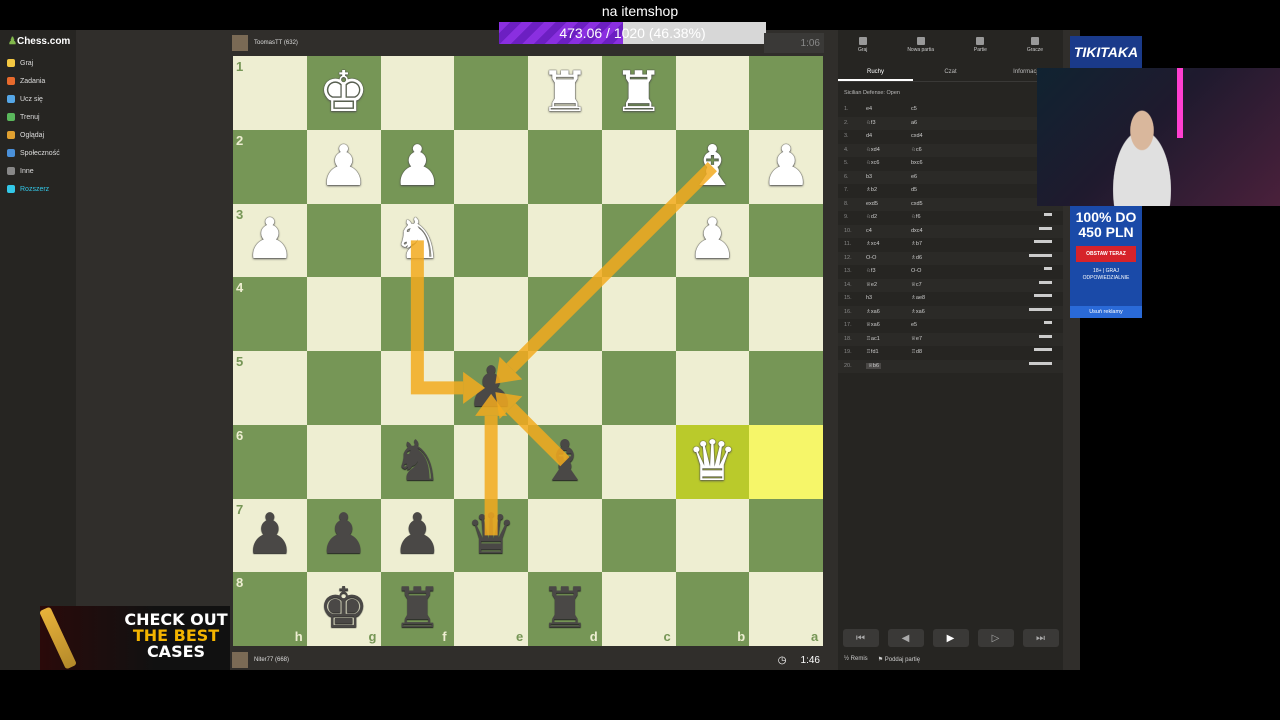 Image resolution: width=1280 pixels, height=720 pixels. I want to click on square-h1, so click(270, 93).